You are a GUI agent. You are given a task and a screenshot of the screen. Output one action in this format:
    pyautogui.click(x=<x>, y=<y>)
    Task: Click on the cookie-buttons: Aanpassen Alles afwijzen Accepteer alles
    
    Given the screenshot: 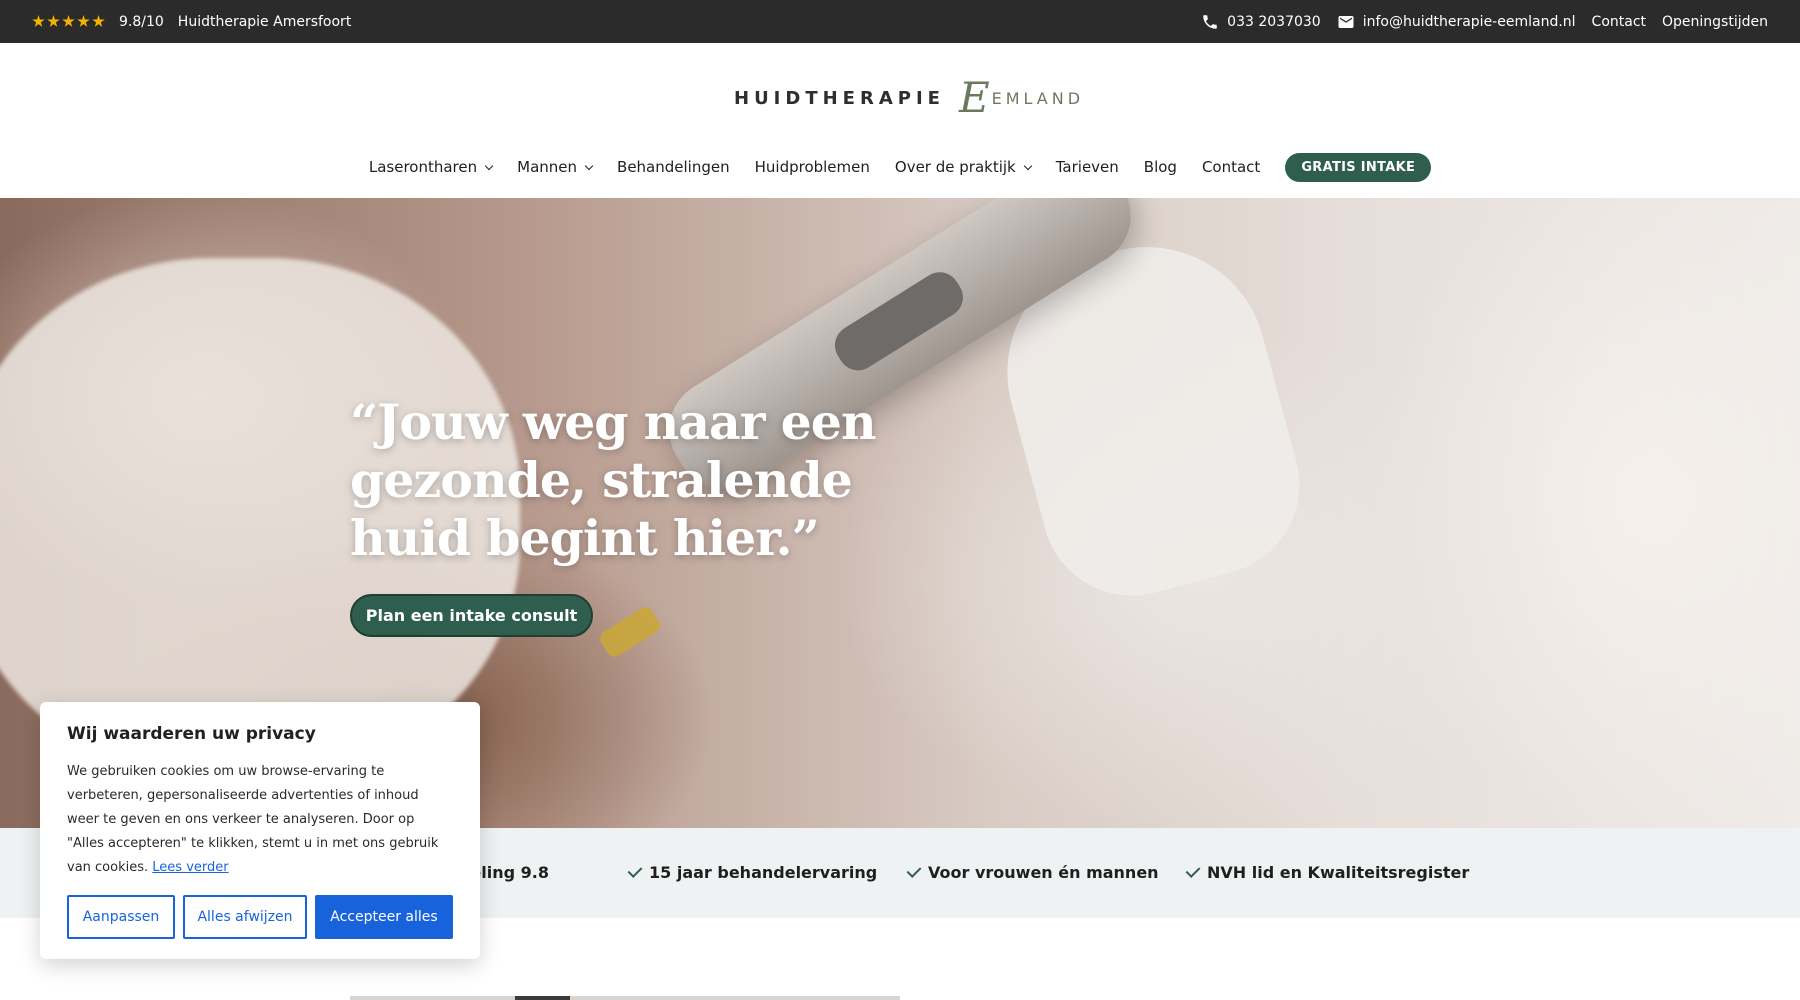 What is the action you would take?
    pyautogui.click(x=260, y=917)
    